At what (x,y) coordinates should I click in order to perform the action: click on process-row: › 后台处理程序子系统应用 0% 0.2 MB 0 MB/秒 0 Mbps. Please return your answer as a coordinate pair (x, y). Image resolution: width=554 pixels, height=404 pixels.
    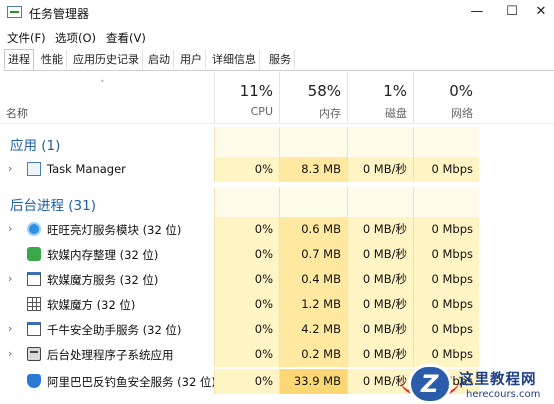
    Looking at the image, I should click on (277, 354).